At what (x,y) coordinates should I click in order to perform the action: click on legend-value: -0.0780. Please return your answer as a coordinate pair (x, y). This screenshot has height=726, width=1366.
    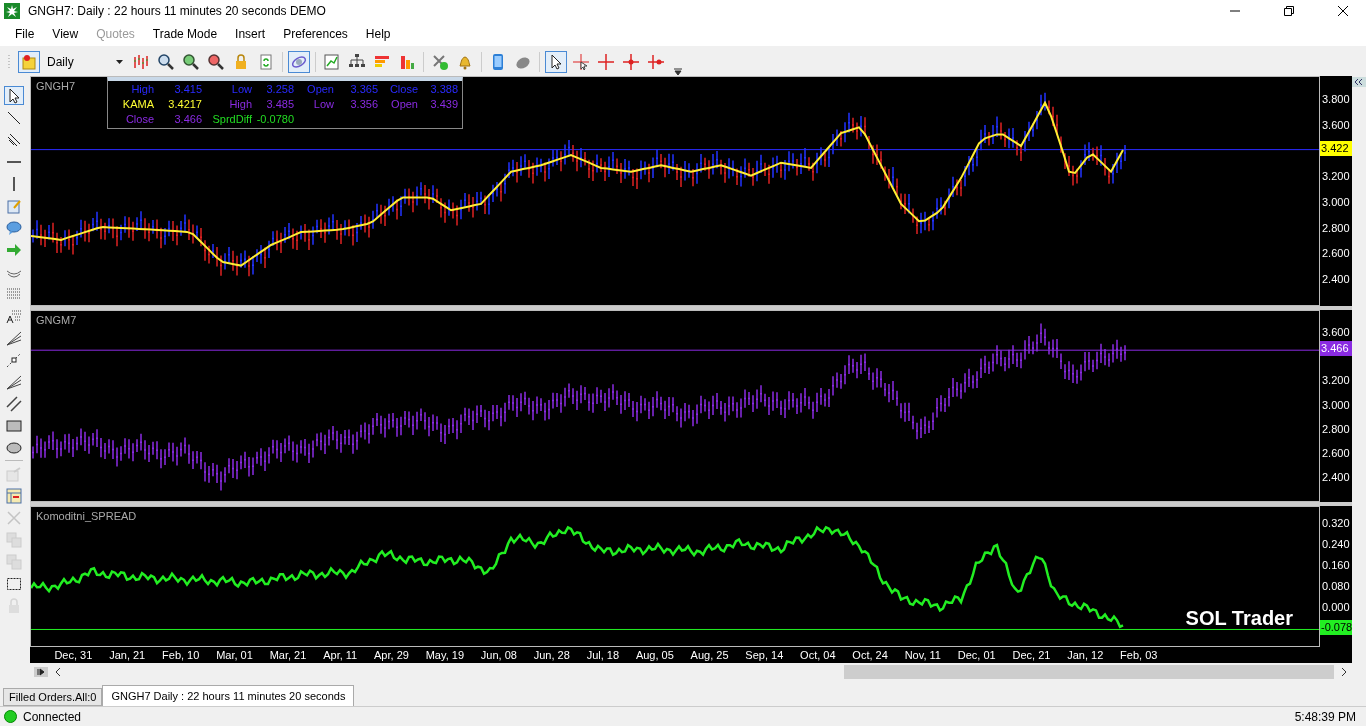
    Looking at the image, I should click on (275, 119).